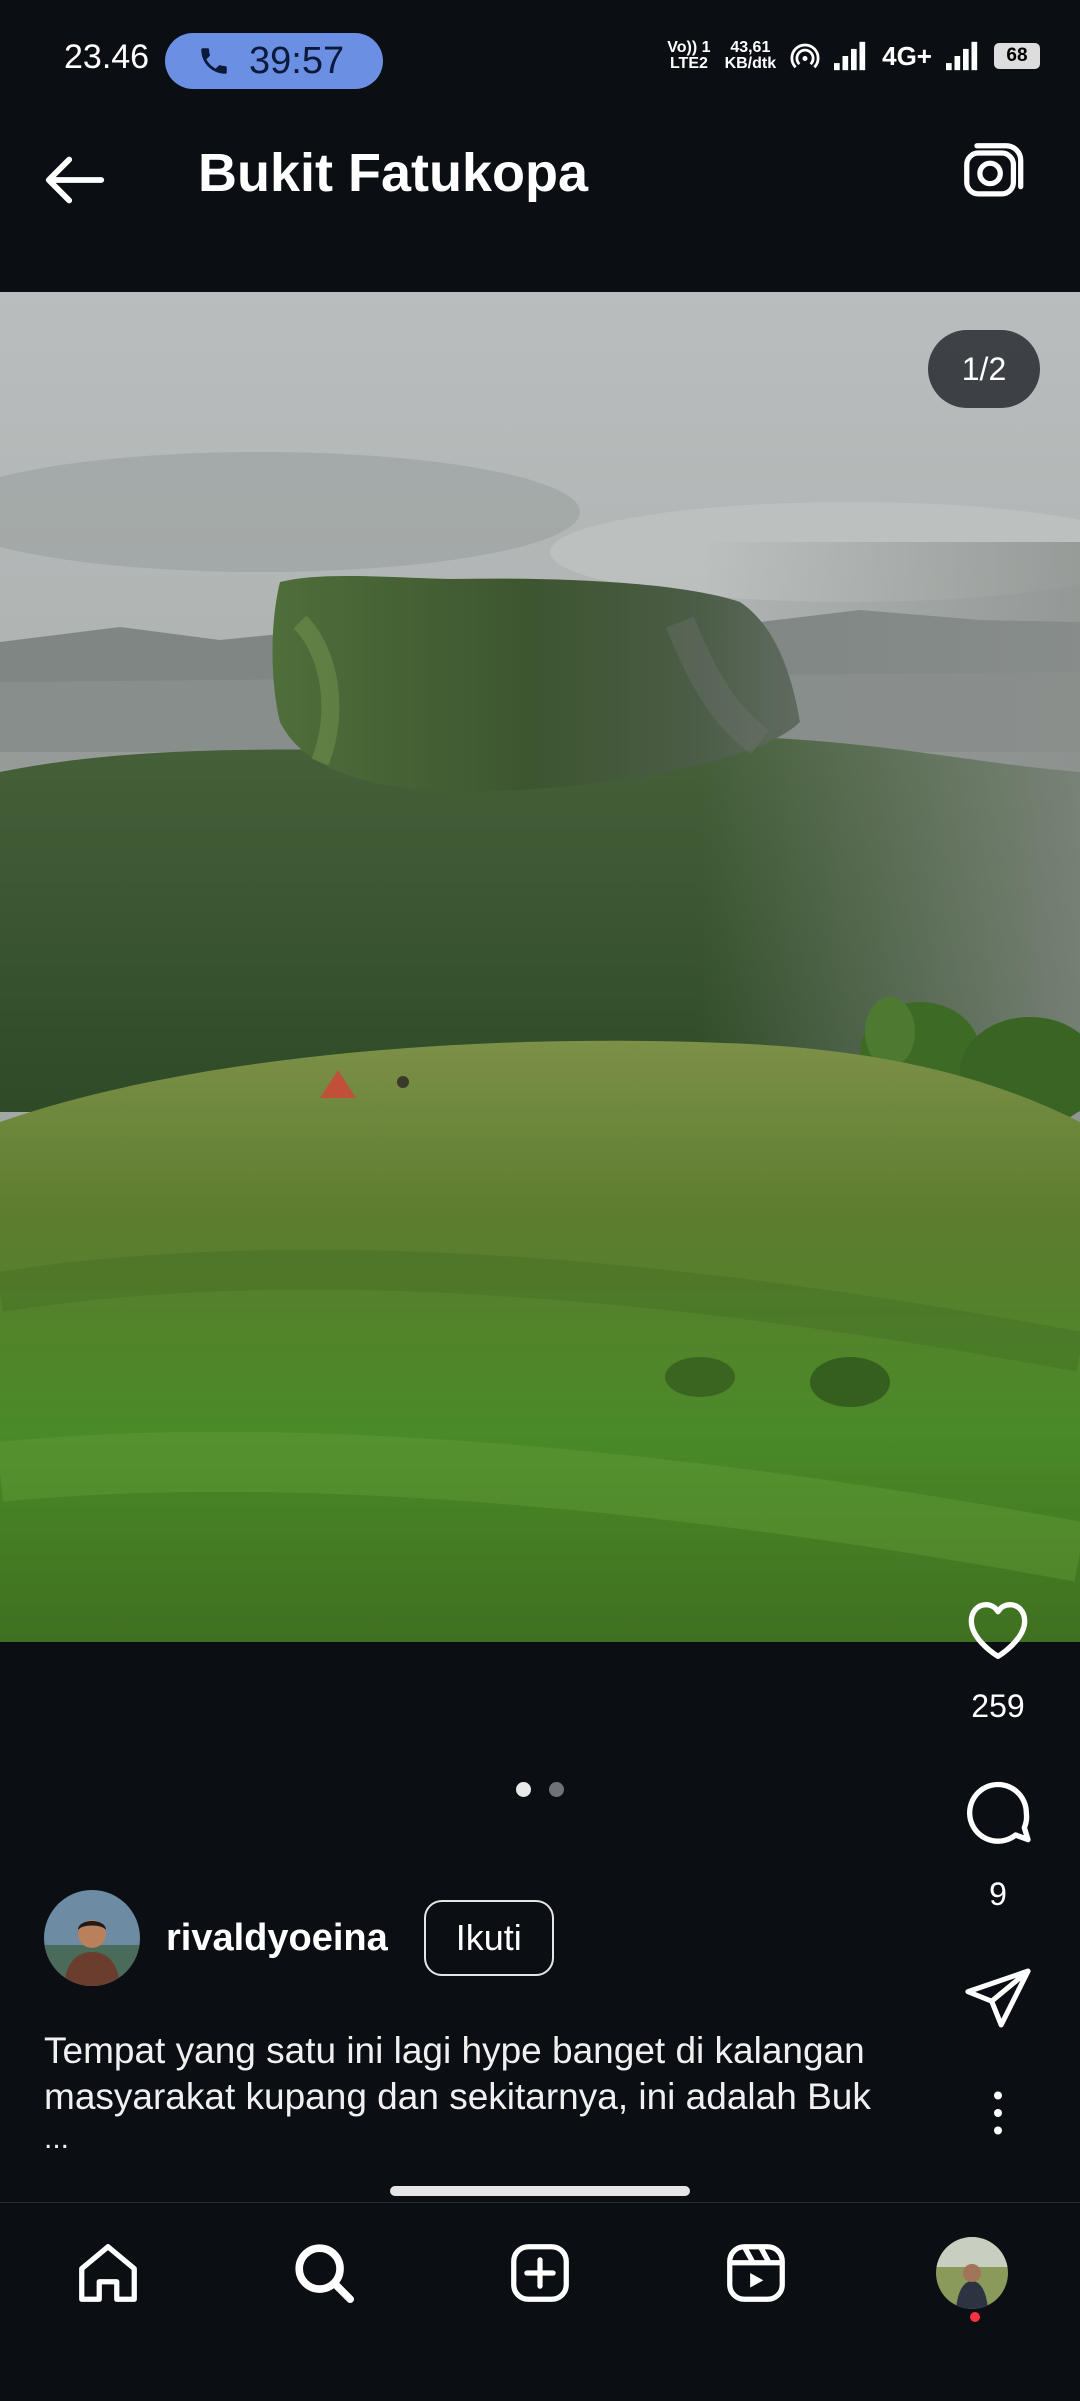  I want to click on status-time: 23.46, so click(107, 57).